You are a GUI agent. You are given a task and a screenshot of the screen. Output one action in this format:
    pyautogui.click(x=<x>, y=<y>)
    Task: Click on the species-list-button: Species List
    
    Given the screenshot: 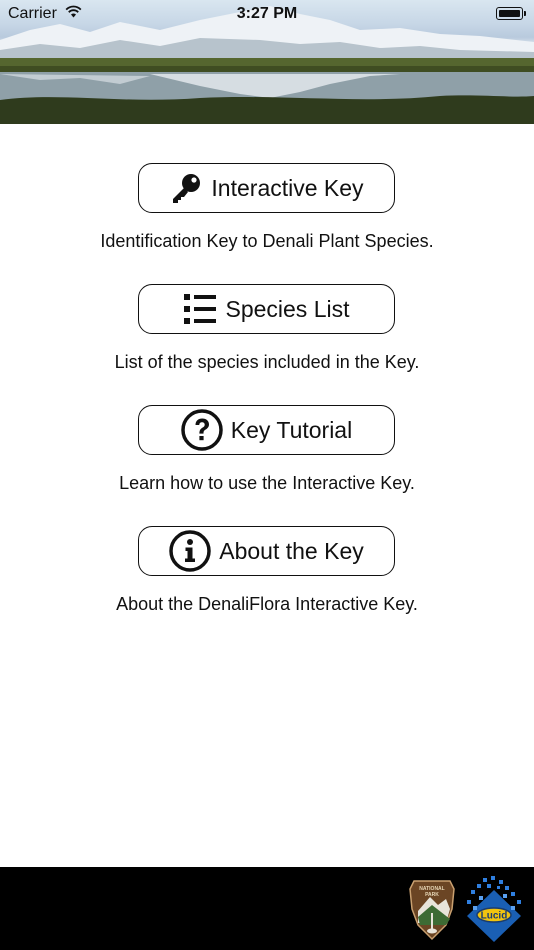 What is the action you would take?
    pyautogui.click(x=266, y=309)
    